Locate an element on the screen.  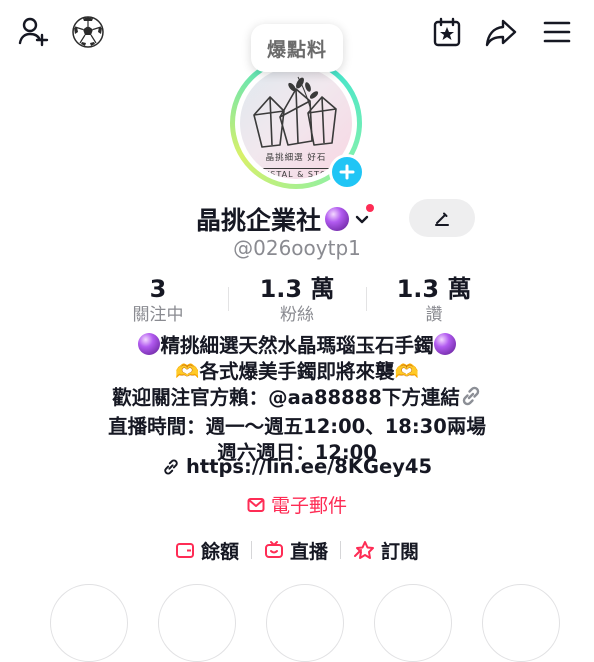
bio-text: 各式爆美手鐲即將來襲 is located at coordinates (297, 371).